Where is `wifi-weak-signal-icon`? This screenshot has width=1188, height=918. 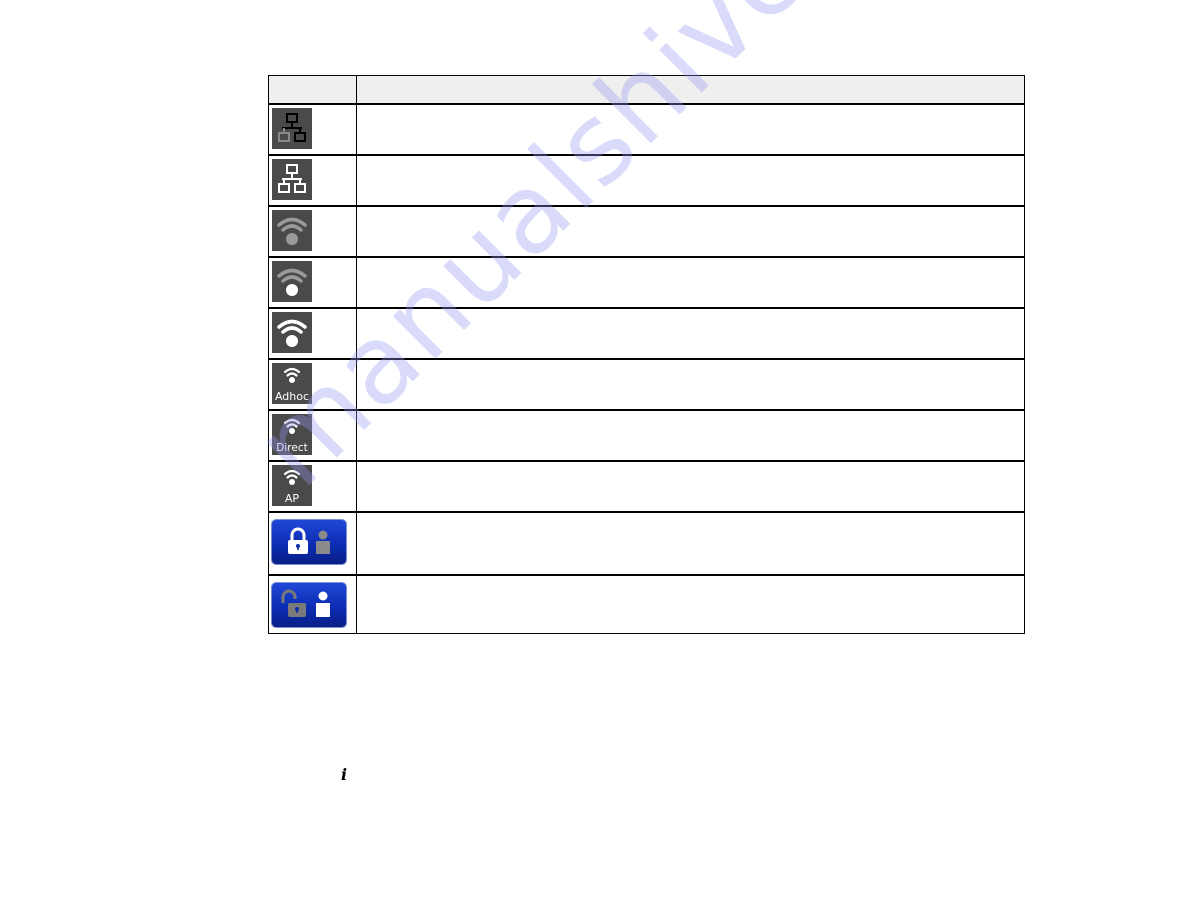
wifi-weak-signal-icon is located at coordinates (292, 281).